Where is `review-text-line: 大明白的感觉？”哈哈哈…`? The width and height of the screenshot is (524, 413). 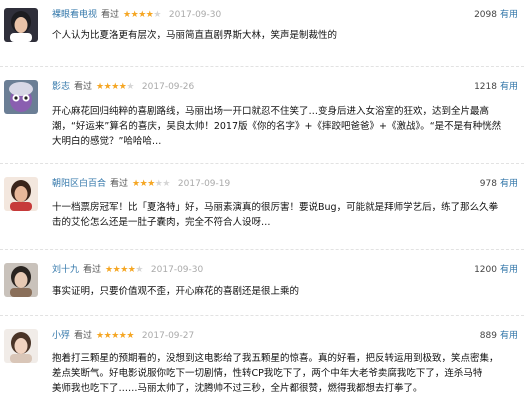 review-text-line: 大明白的感觉？”哈哈哈… is located at coordinates (107, 141).